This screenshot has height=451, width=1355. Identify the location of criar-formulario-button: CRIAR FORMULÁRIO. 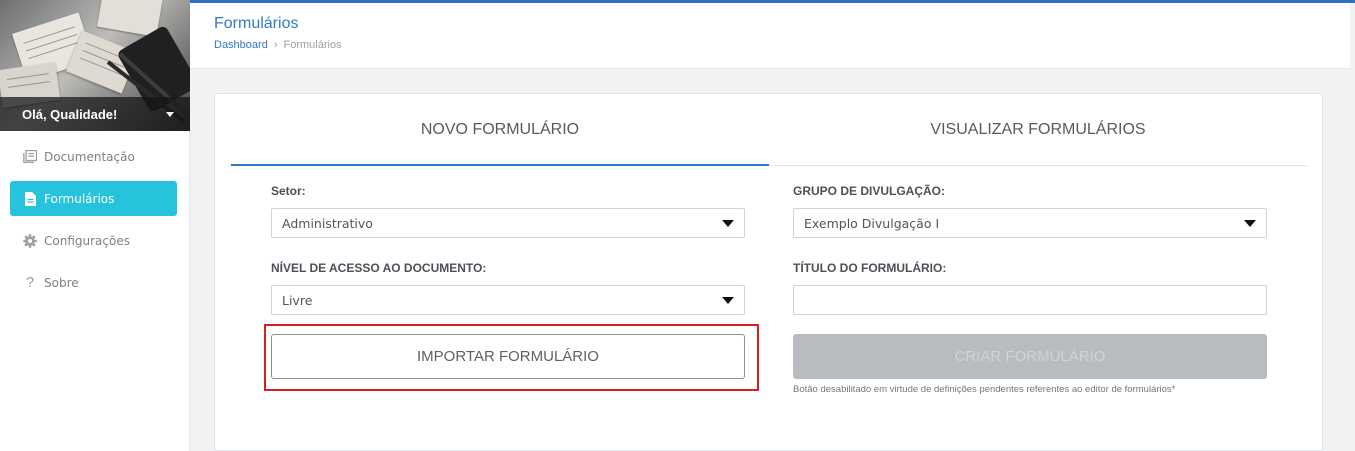
(1030, 356).